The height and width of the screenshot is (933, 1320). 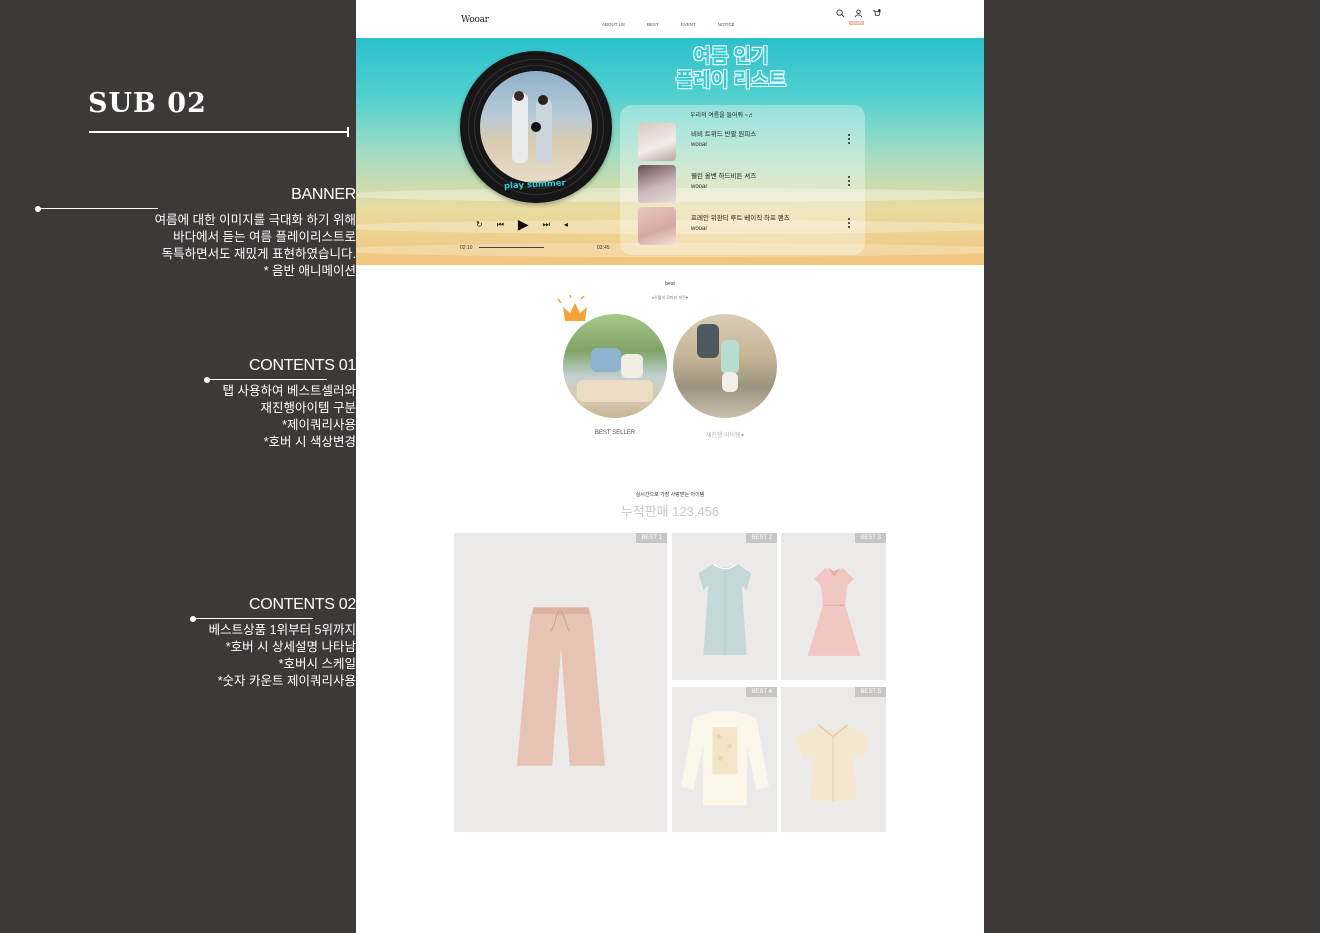 What do you see at coordinates (761, 692) in the screenshot?
I see `rank-badge: BEST 4` at bounding box center [761, 692].